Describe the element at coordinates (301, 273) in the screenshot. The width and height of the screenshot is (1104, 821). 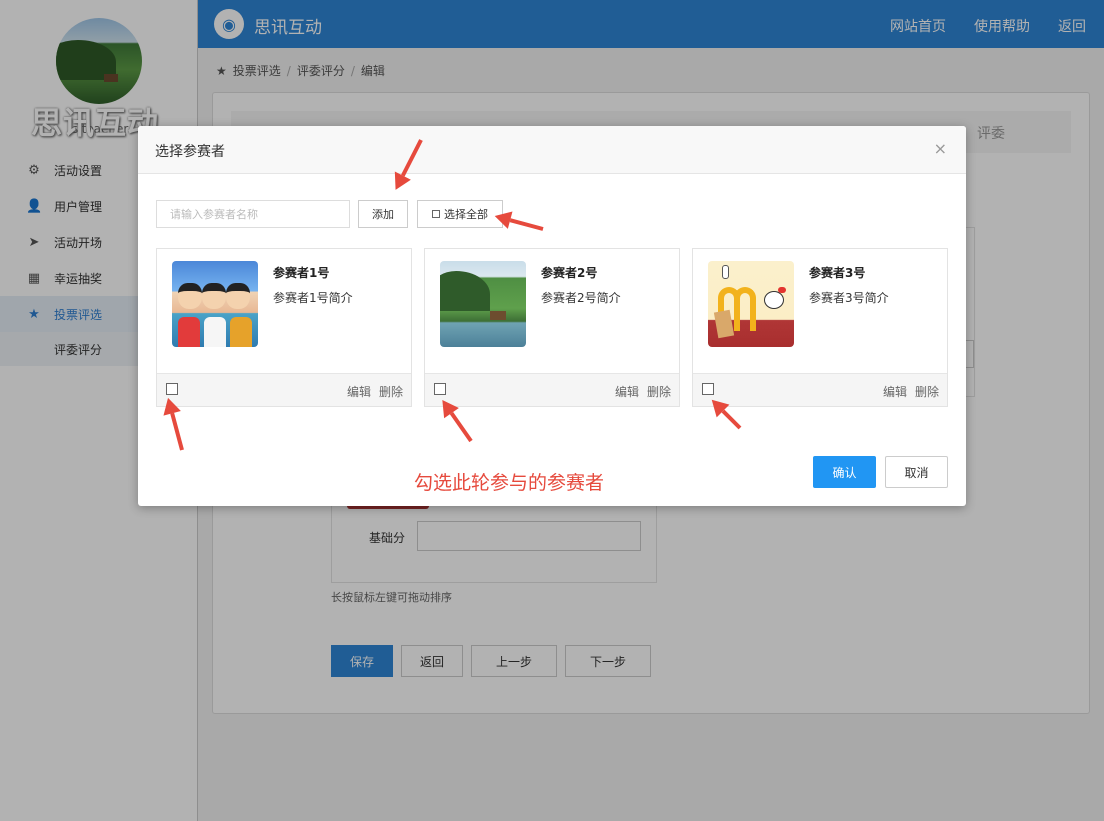
I see `contestant-name: 参赛者1号` at that location.